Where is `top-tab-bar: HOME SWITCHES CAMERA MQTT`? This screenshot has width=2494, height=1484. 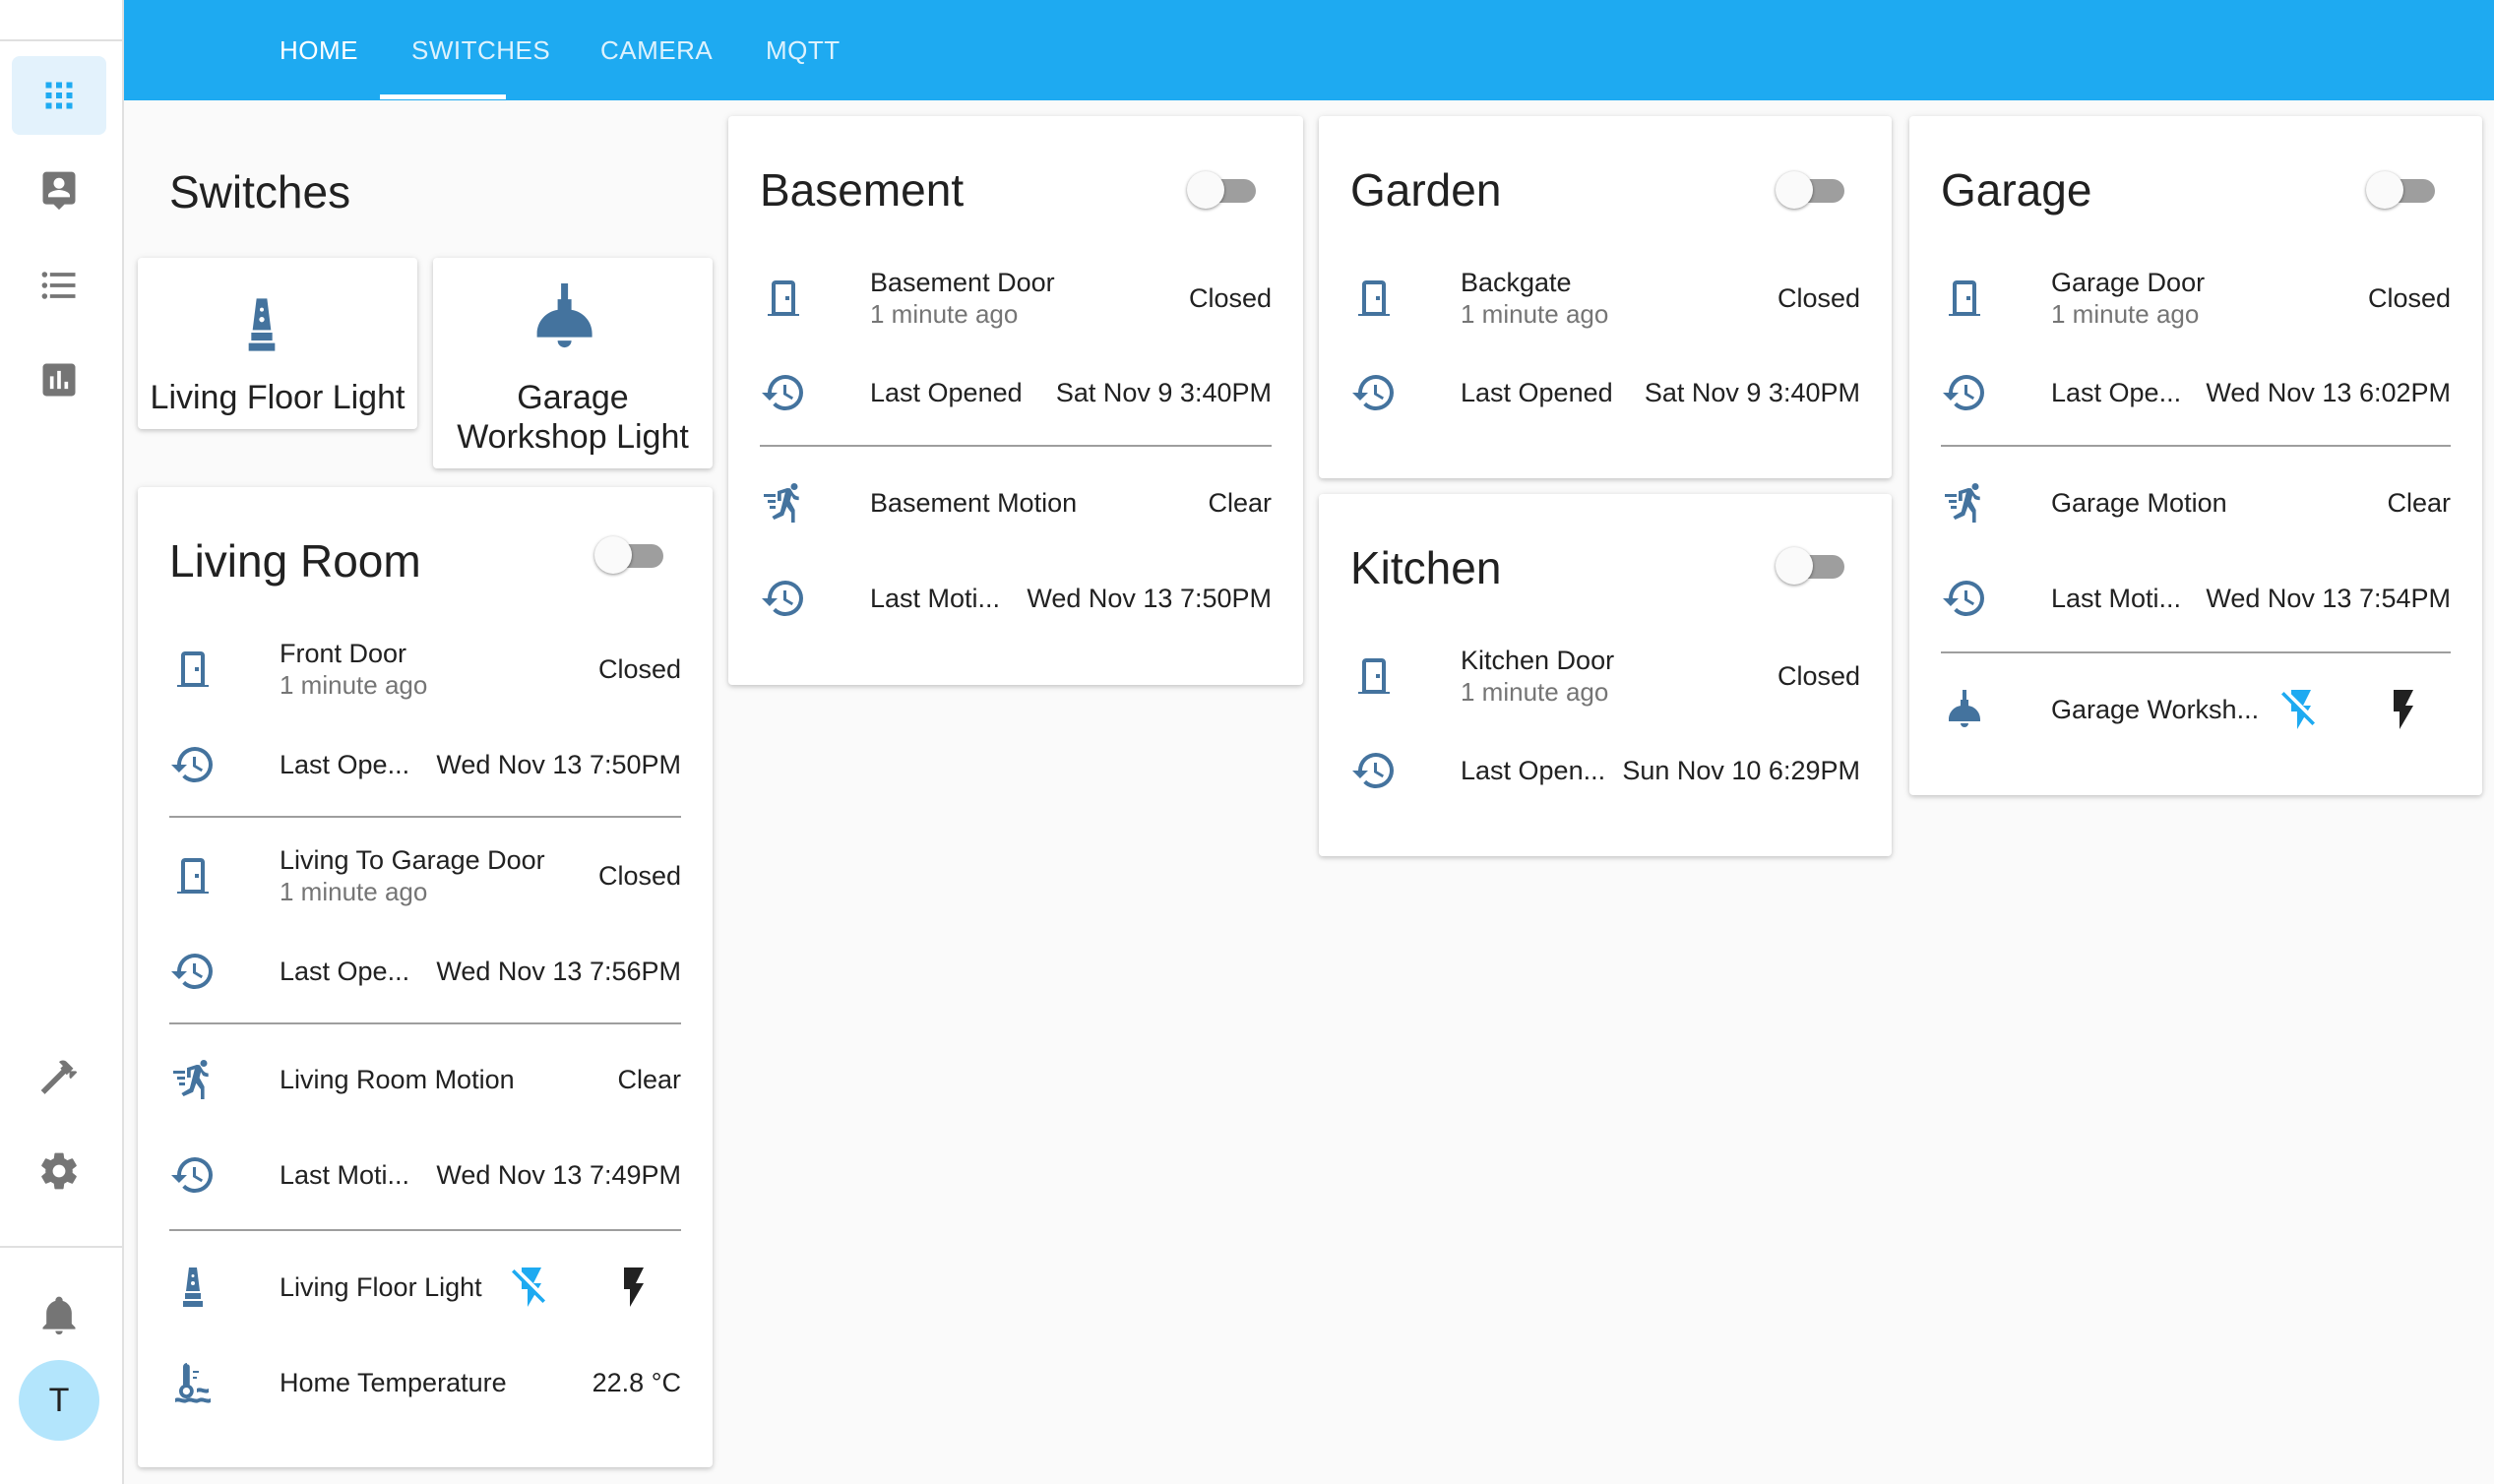 top-tab-bar: HOME SWITCHES CAMERA MQTT is located at coordinates (1309, 50).